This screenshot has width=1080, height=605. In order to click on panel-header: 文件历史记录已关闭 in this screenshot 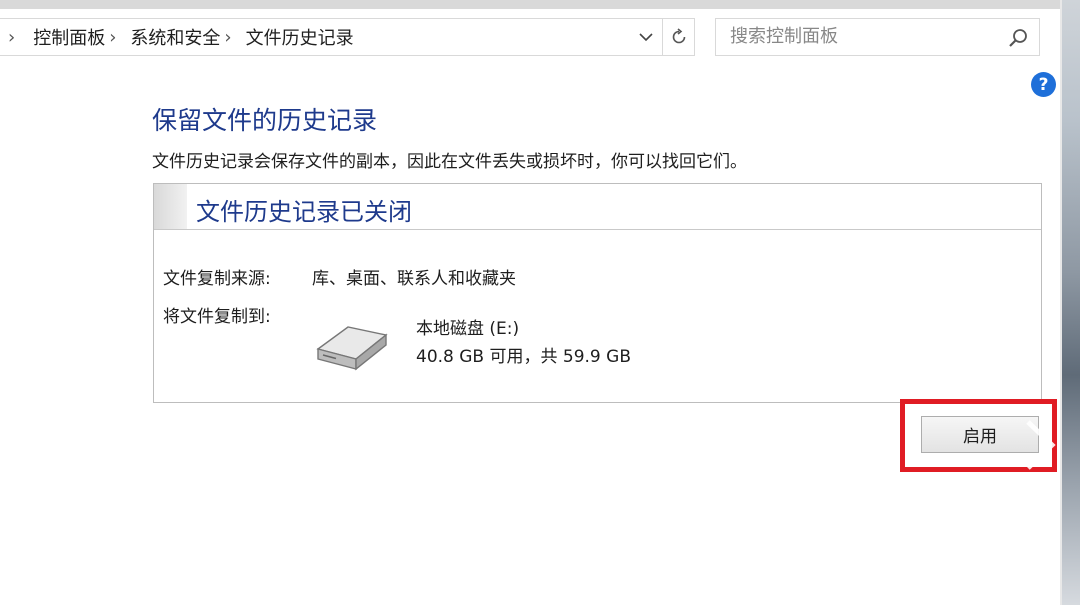, I will do `click(597, 207)`.